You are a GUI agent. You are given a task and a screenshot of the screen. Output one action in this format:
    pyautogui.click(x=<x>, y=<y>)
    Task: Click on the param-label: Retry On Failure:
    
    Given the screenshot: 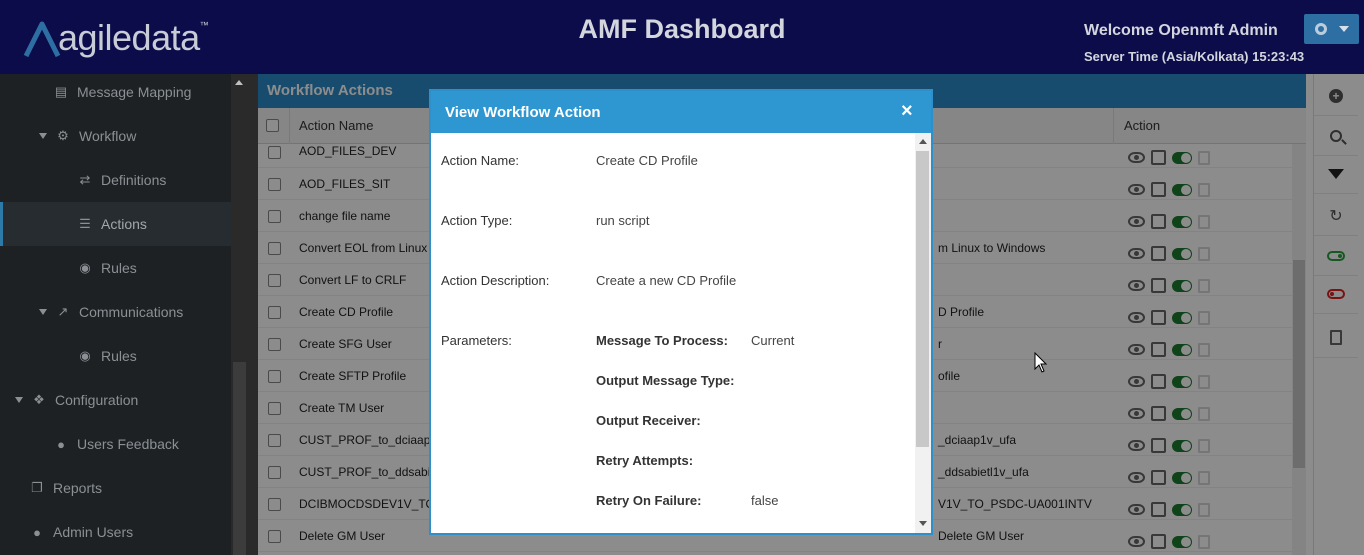 What is the action you would take?
    pyautogui.click(x=649, y=500)
    